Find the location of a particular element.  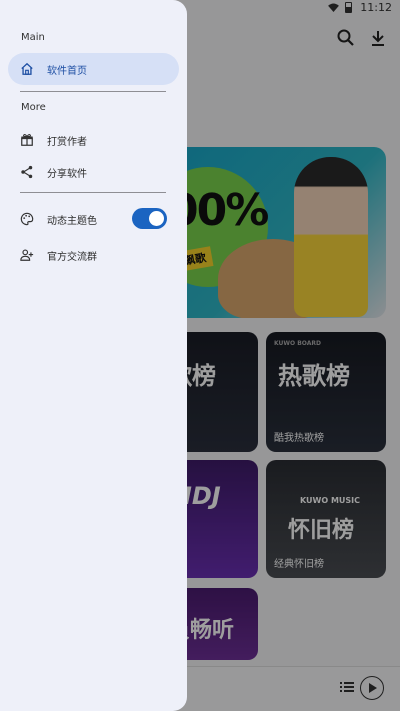

section-title-main: Main is located at coordinates (33, 37).